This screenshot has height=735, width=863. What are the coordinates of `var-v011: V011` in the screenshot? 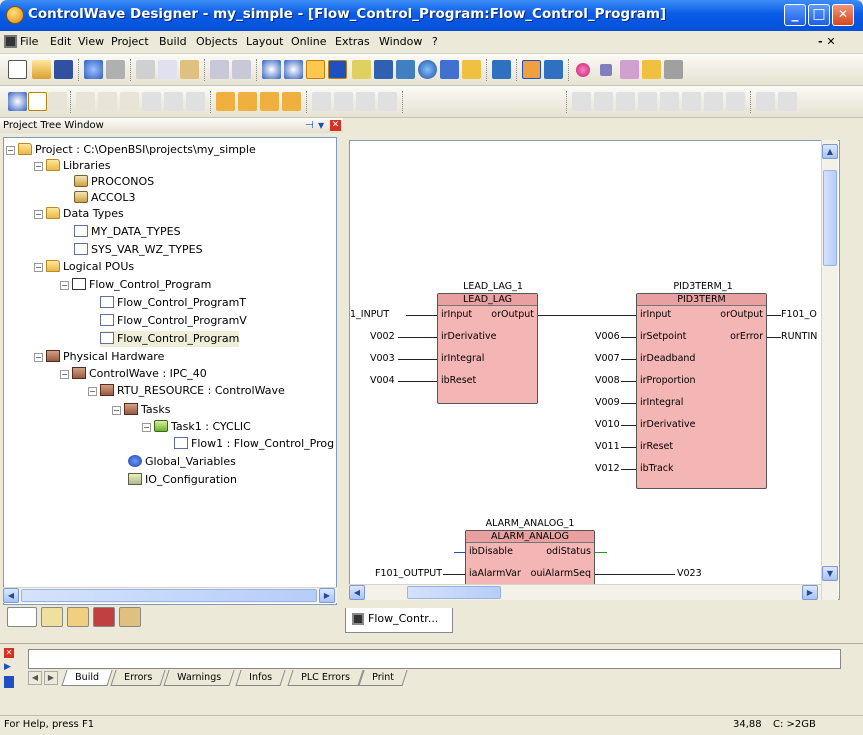 It's located at (607, 447).